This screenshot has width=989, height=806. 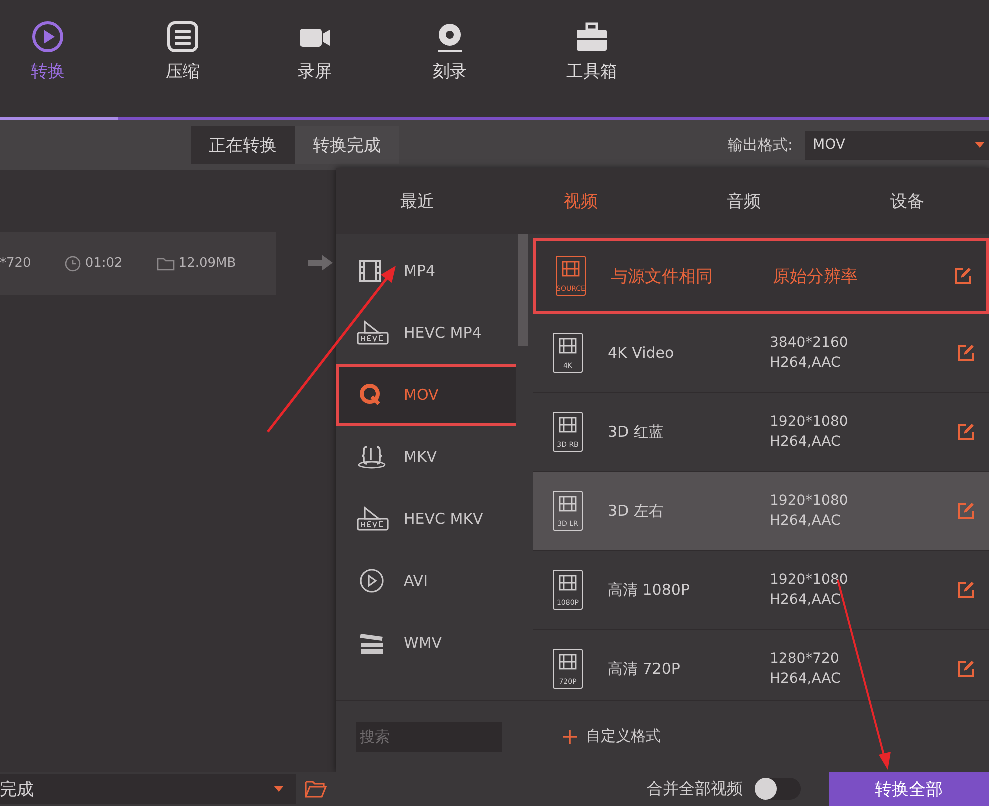 I want to click on status-tab: 正在转换, so click(x=243, y=145).